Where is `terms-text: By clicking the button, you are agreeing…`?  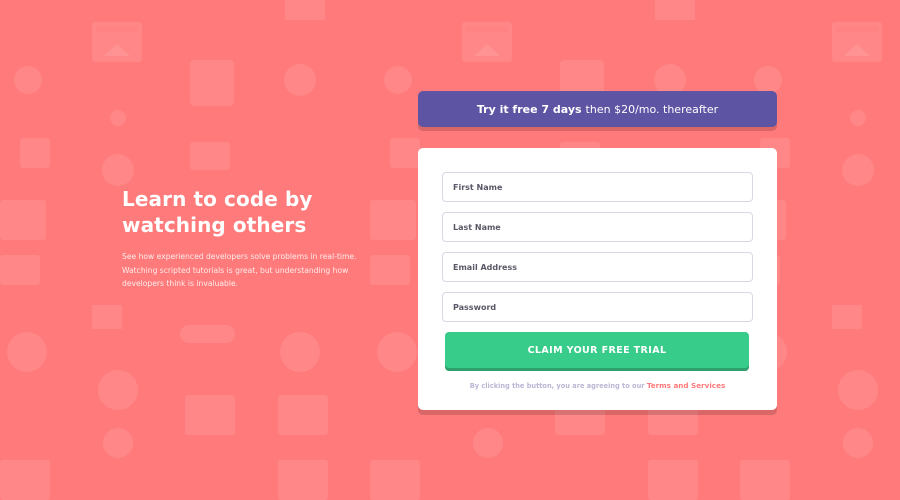 terms-text: By clicking the button, you are agreeing… is located at coordinates (597, 385).